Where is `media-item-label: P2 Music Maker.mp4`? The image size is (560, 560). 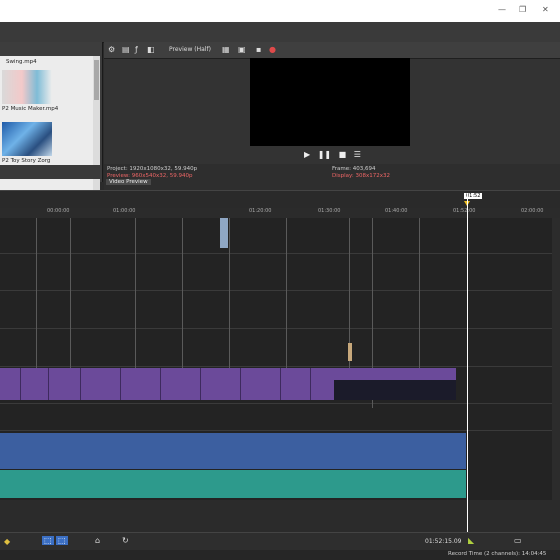
media-item-label: P2 Music Maker.mp4 is located at coordinates (30, 109).